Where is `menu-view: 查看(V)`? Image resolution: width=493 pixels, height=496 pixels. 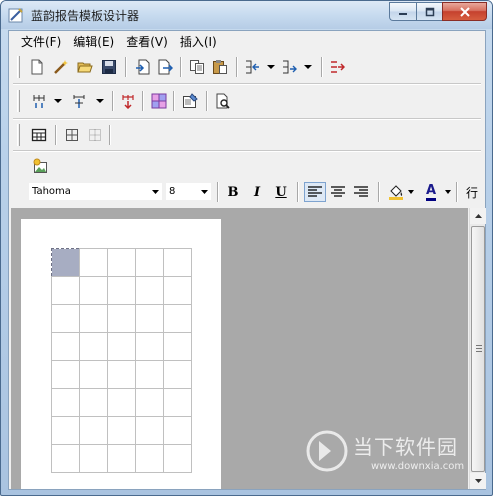 menu-view: 查看(V) is located at coordinates (147, 41).